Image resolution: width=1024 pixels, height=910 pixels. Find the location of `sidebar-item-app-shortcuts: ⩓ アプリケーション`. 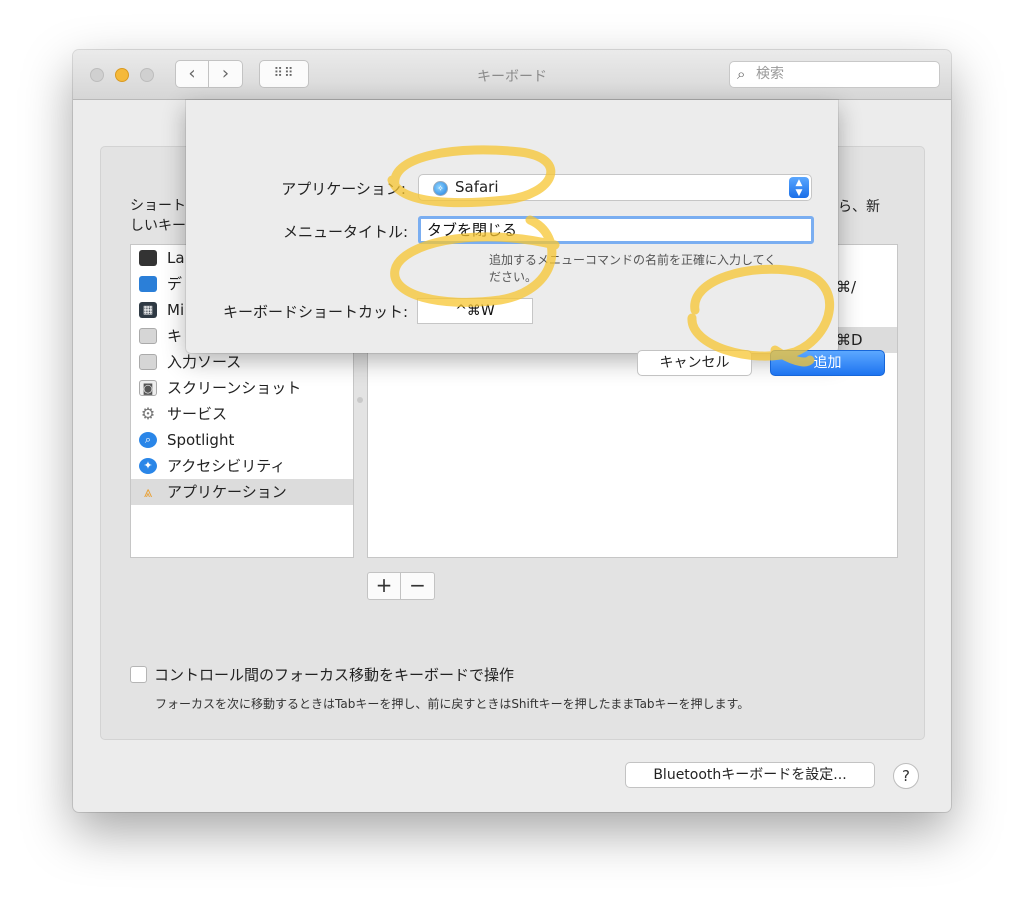

sidebar-item-app-shortcuts: ⩓ アプリケーション is located at coordinates (242, 492).